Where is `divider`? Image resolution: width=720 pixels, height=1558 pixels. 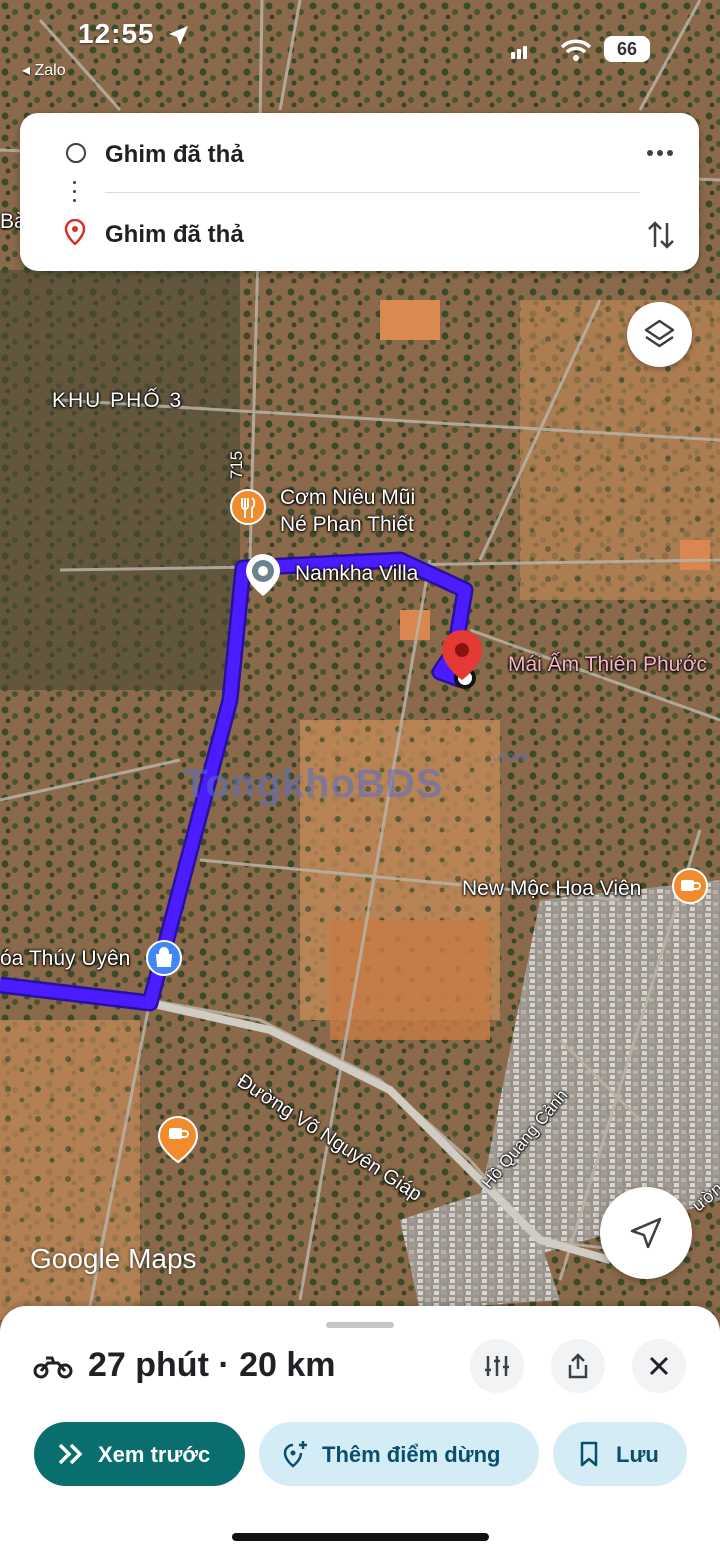
divider is located at coordinates (372, 192).